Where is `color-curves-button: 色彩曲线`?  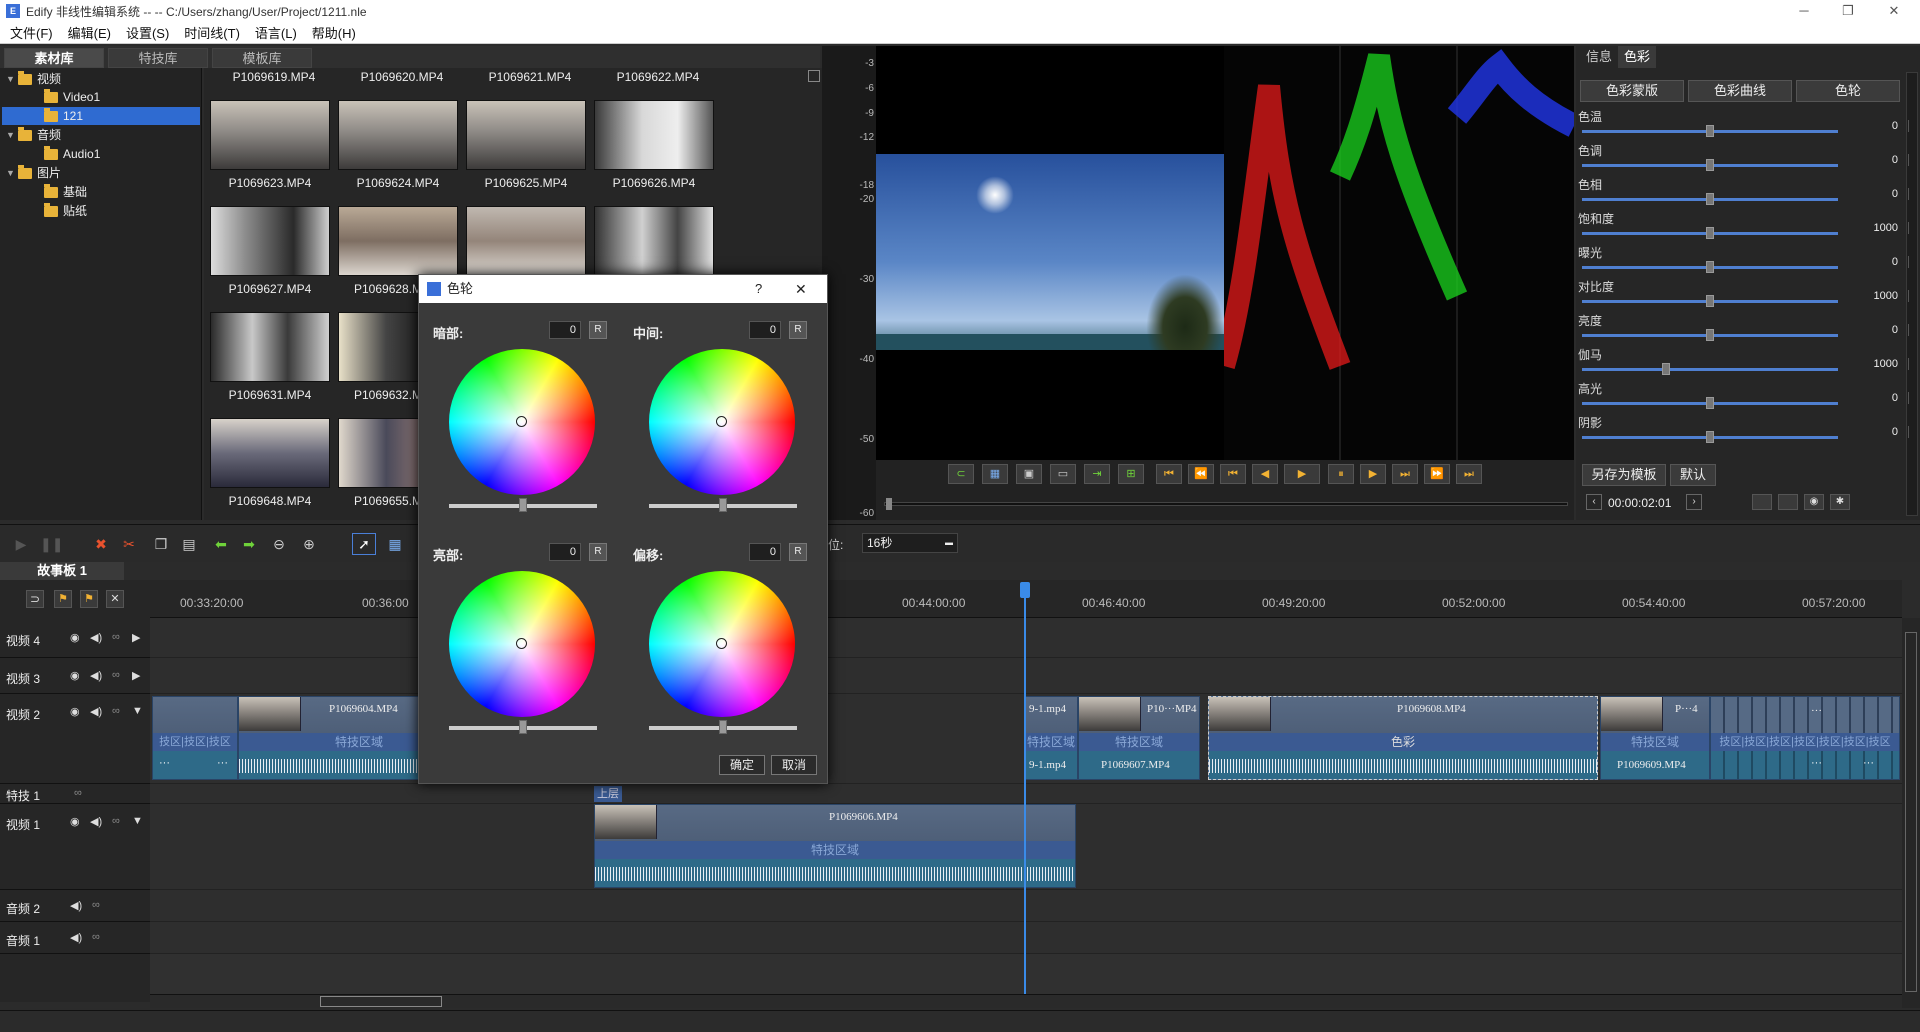 color-curves-button: 色彩曲线 is located at coordinates (1740, 91).